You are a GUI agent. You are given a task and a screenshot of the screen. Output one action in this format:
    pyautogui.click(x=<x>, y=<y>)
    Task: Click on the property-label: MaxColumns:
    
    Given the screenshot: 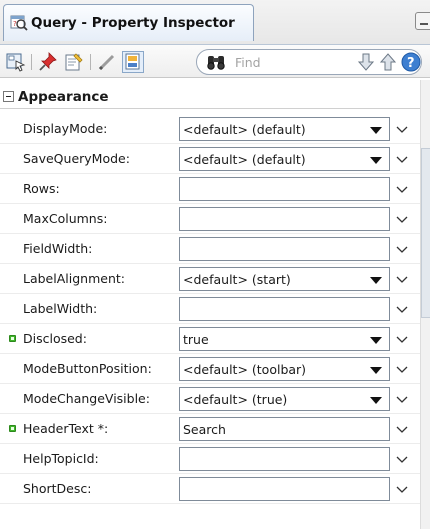 What is the action you would take?
    pyautogui.click(x=65, y=218)
    